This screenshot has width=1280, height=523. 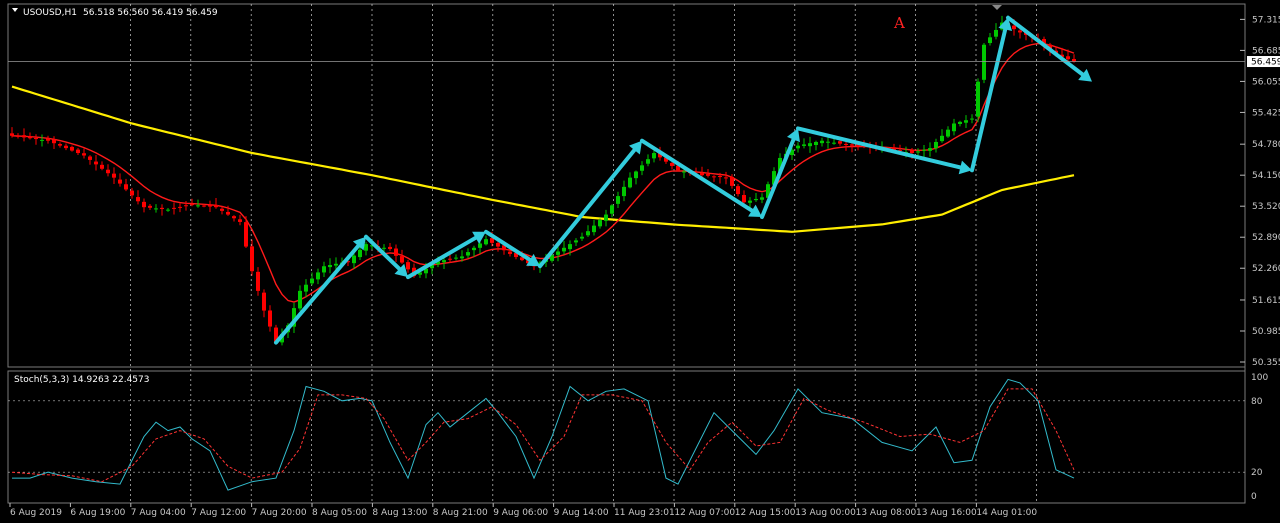 What do you see at coordinates (886, 513) in the screenshot?
I see `time-tick-label: 13 Aug 08:00` at bounding box center [886, 513].